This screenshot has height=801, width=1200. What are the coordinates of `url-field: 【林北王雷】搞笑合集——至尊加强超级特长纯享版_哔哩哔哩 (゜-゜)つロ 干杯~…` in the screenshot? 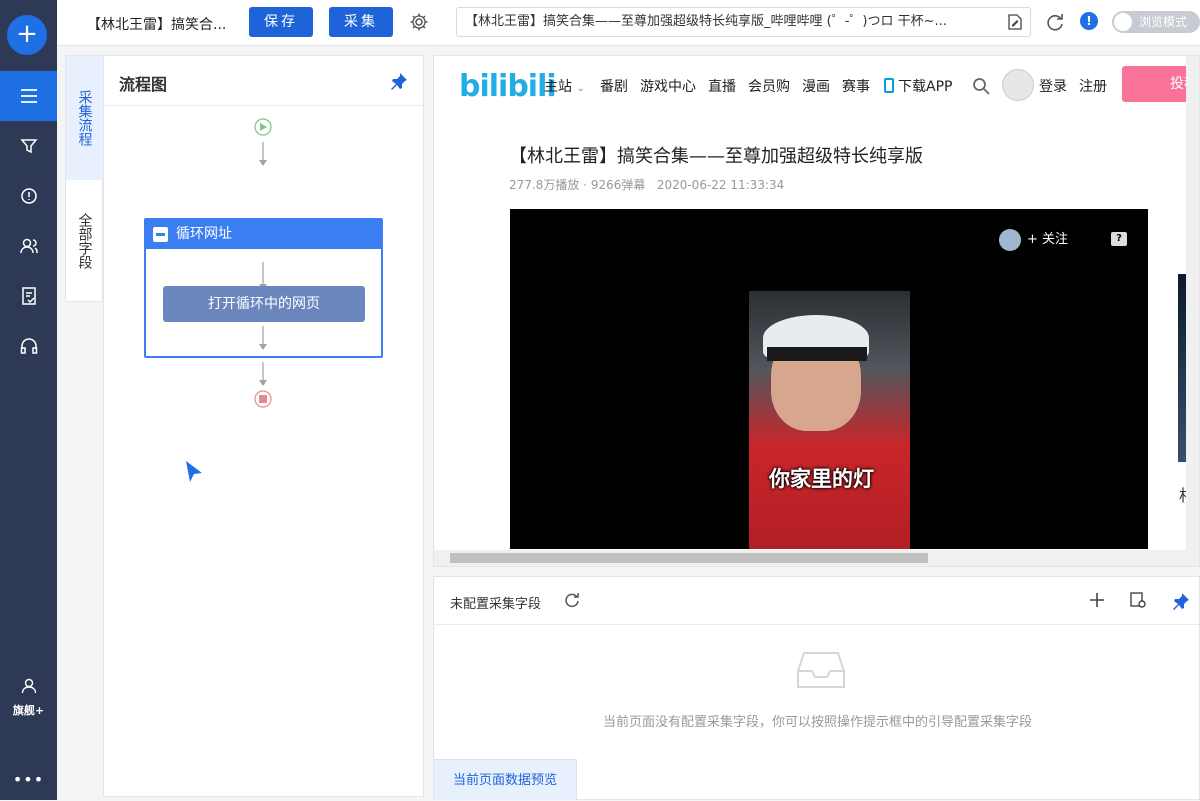 It's located at (743, 22).